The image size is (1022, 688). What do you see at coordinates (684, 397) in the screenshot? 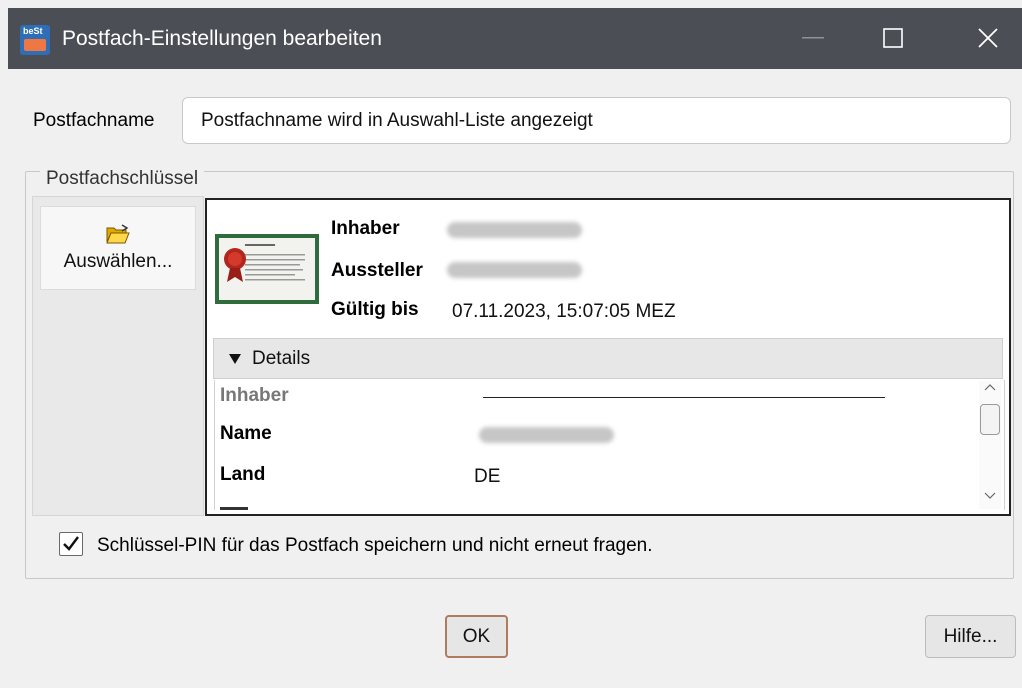
I see `section-divider` at bounding box center [684, 397].